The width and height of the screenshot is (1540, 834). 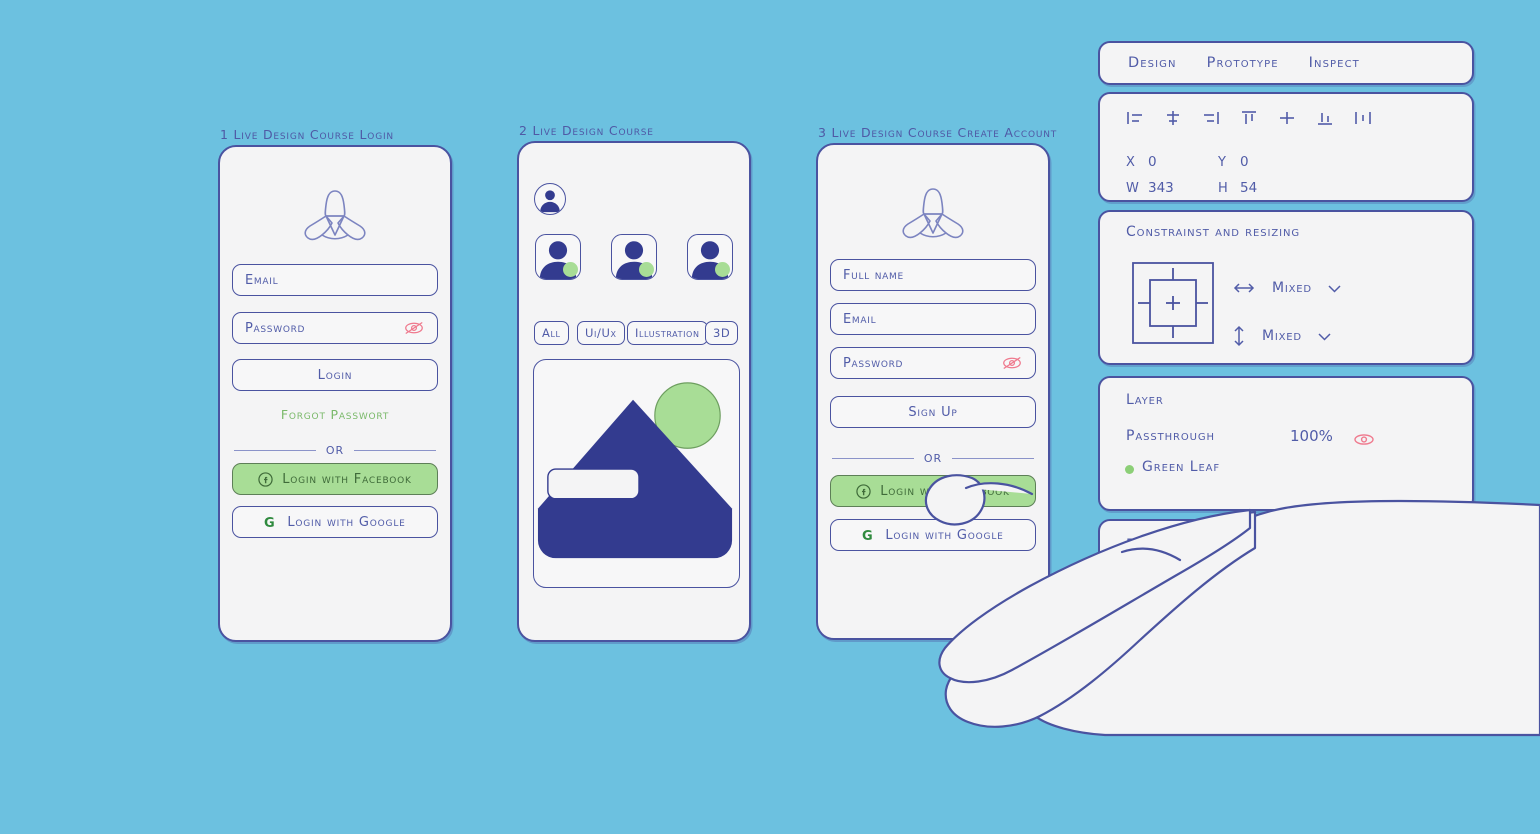 I want to click on google-login-button-1: G Login with Google, so click(x=335, y=522).